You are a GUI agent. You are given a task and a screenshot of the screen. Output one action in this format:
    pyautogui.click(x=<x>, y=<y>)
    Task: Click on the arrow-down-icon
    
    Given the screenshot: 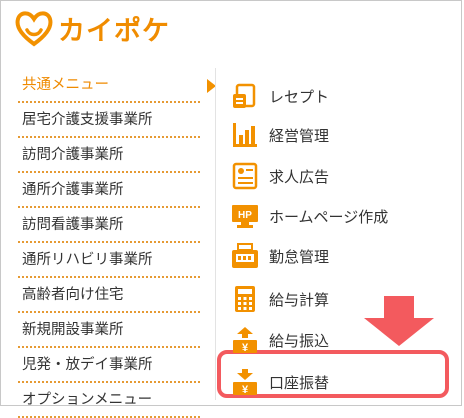 What is the action you would take?
    pyautogui.click(x=399, y=321)
    